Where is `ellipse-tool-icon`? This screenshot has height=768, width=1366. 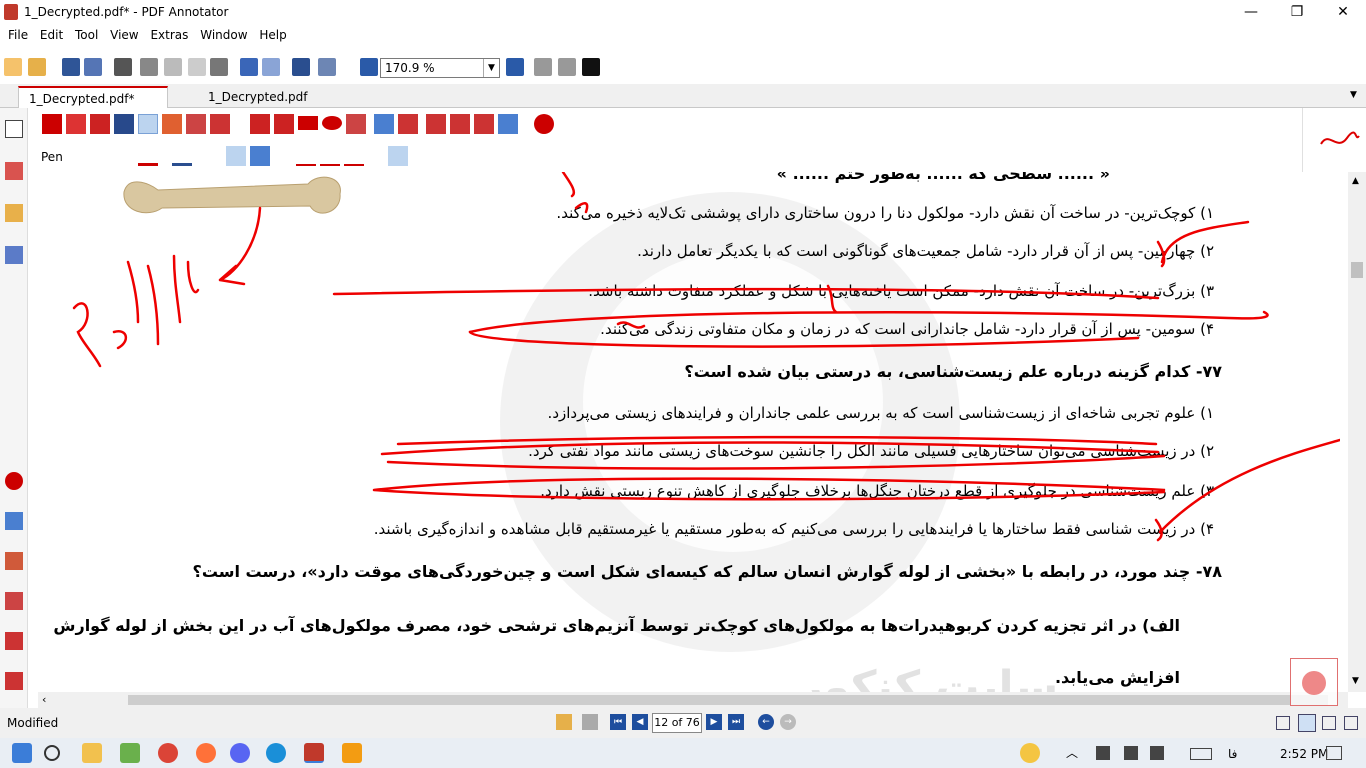 ellipse-tool-icon is located at coordinates (332, 123).